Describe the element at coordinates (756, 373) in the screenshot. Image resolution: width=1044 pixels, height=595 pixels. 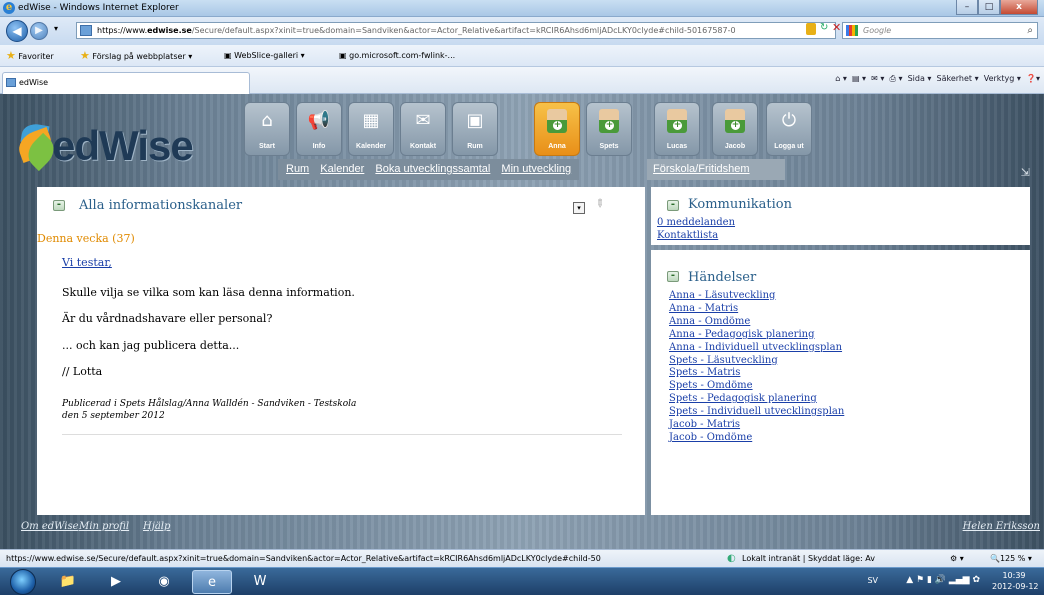
I see `event-link: Spets - Matris` at that location.